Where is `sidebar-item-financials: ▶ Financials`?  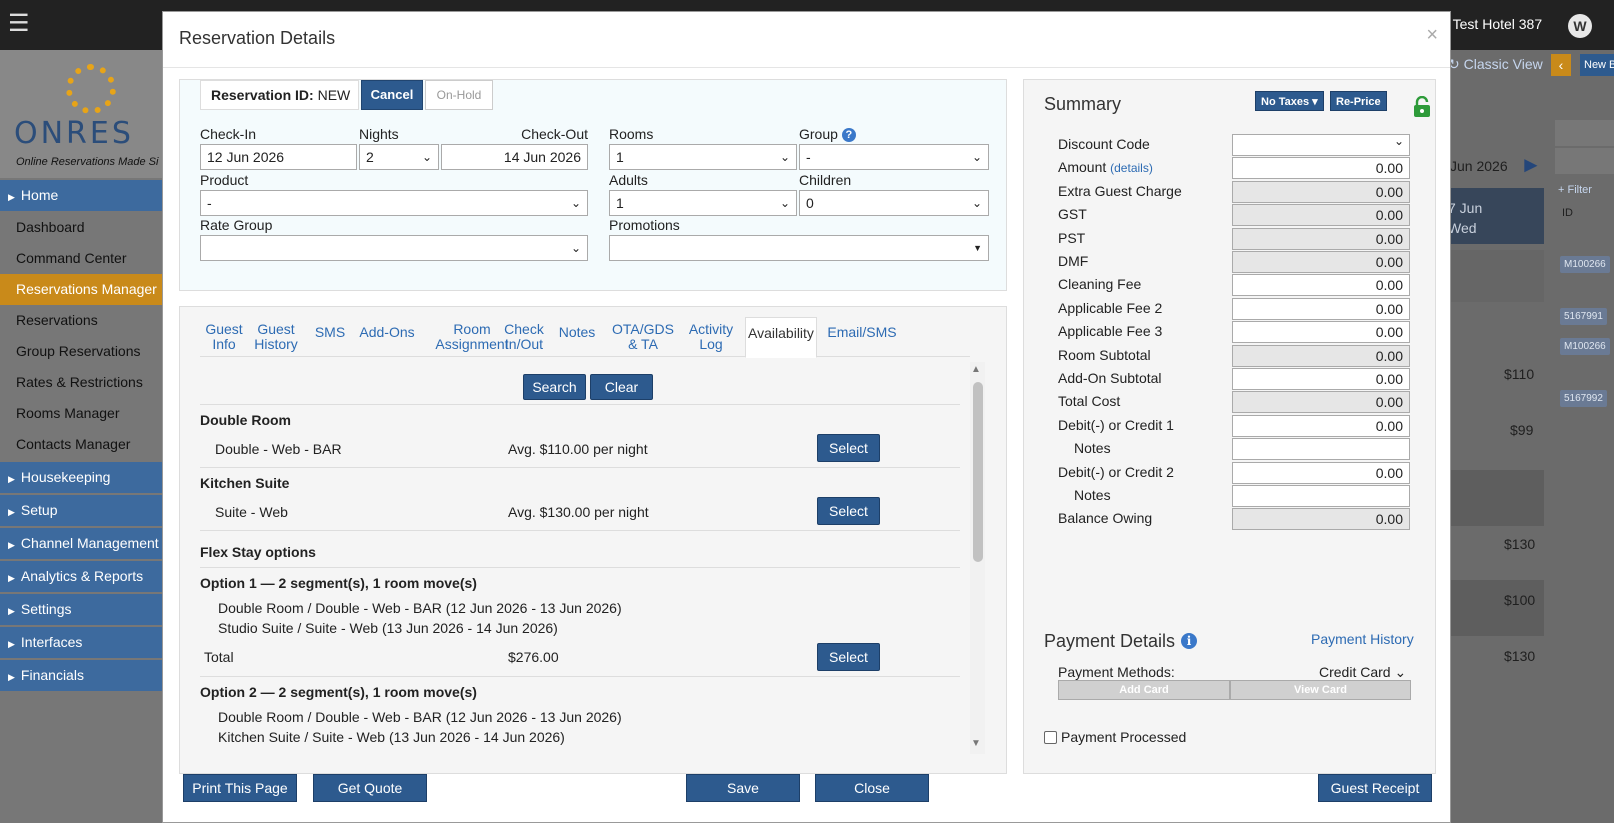 sidebar-item-financials: ▶ Financials is located at coordinates (85, 675).